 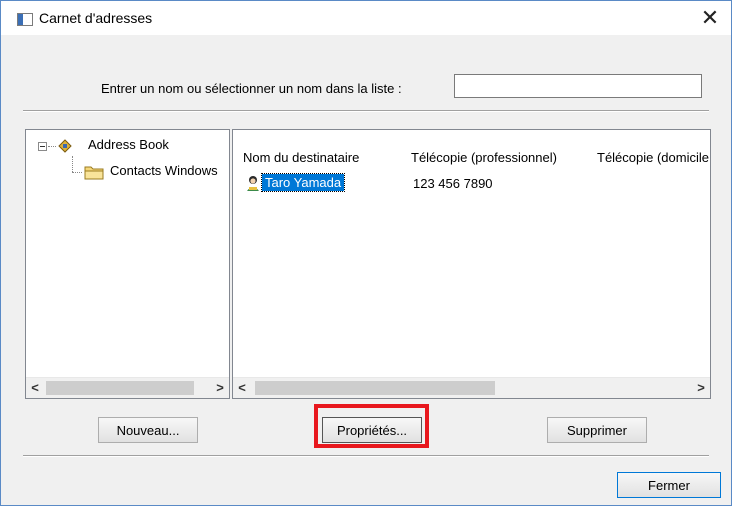 What do you see at coordinates (170, 170) in the screenshot?
I see `tree-item-contacts-windows: Contacts Windows` at bounding box center [170, 170].